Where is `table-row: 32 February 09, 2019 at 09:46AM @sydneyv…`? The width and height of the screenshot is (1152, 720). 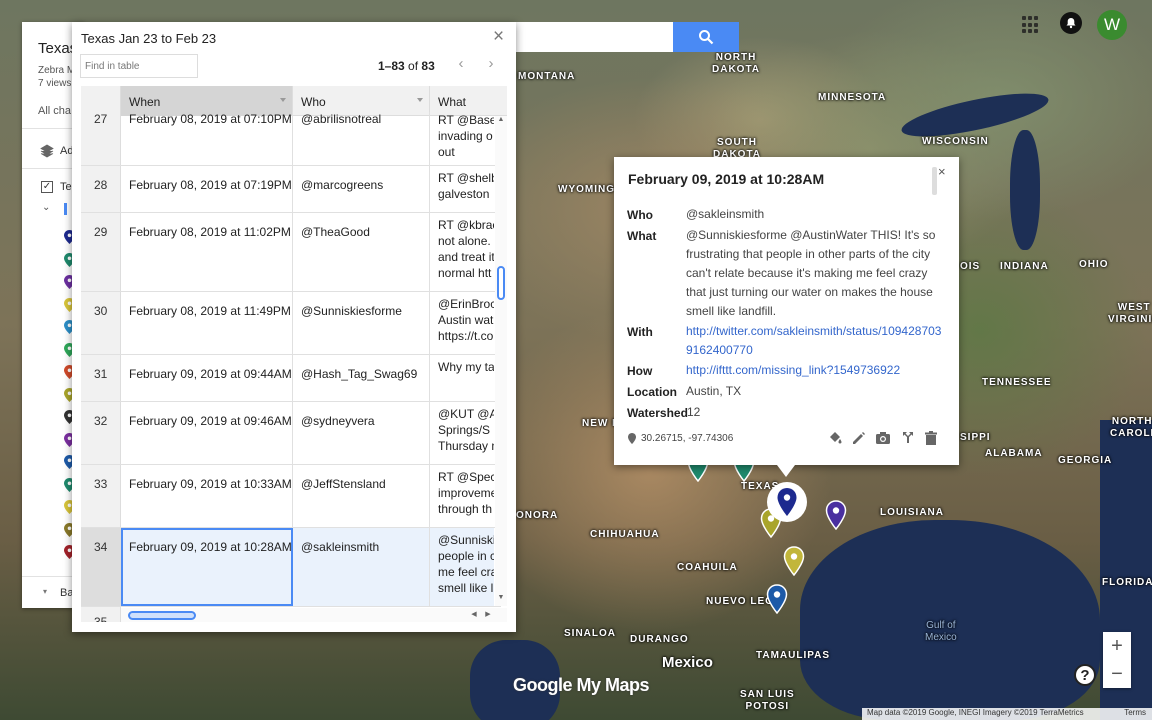
table-row: 32 February 09, 2019 at 09:46AM @sydneyv… is located at coordinates (291, 433).